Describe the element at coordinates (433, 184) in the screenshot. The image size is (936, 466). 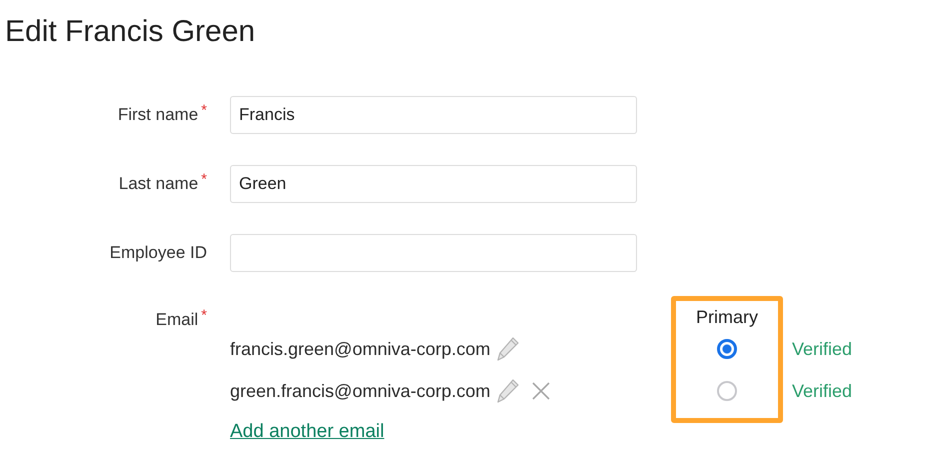
I see `text-field: Green` at that location.